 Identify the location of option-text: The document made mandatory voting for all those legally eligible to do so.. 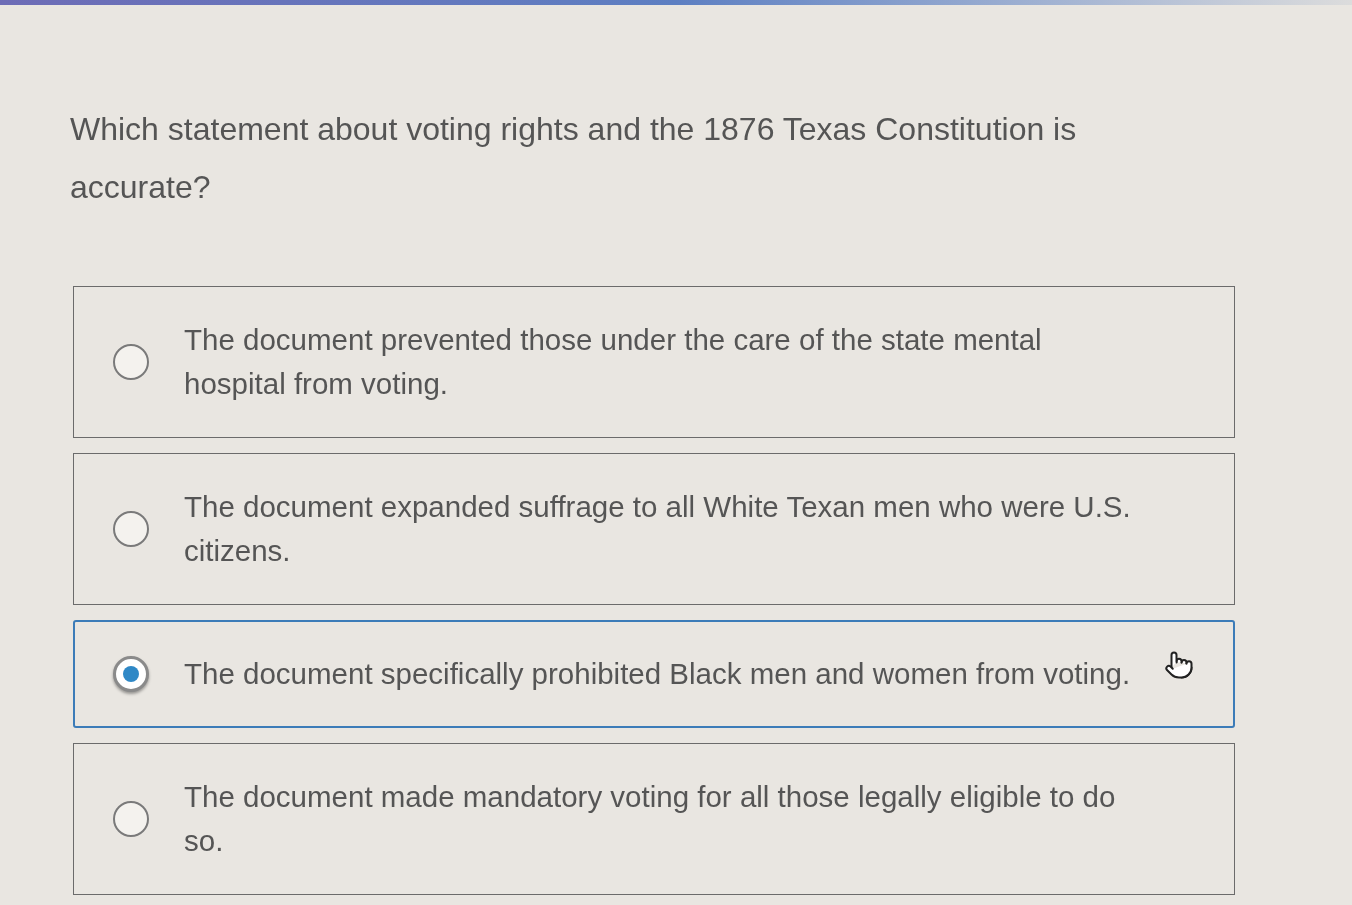
(650, 819).